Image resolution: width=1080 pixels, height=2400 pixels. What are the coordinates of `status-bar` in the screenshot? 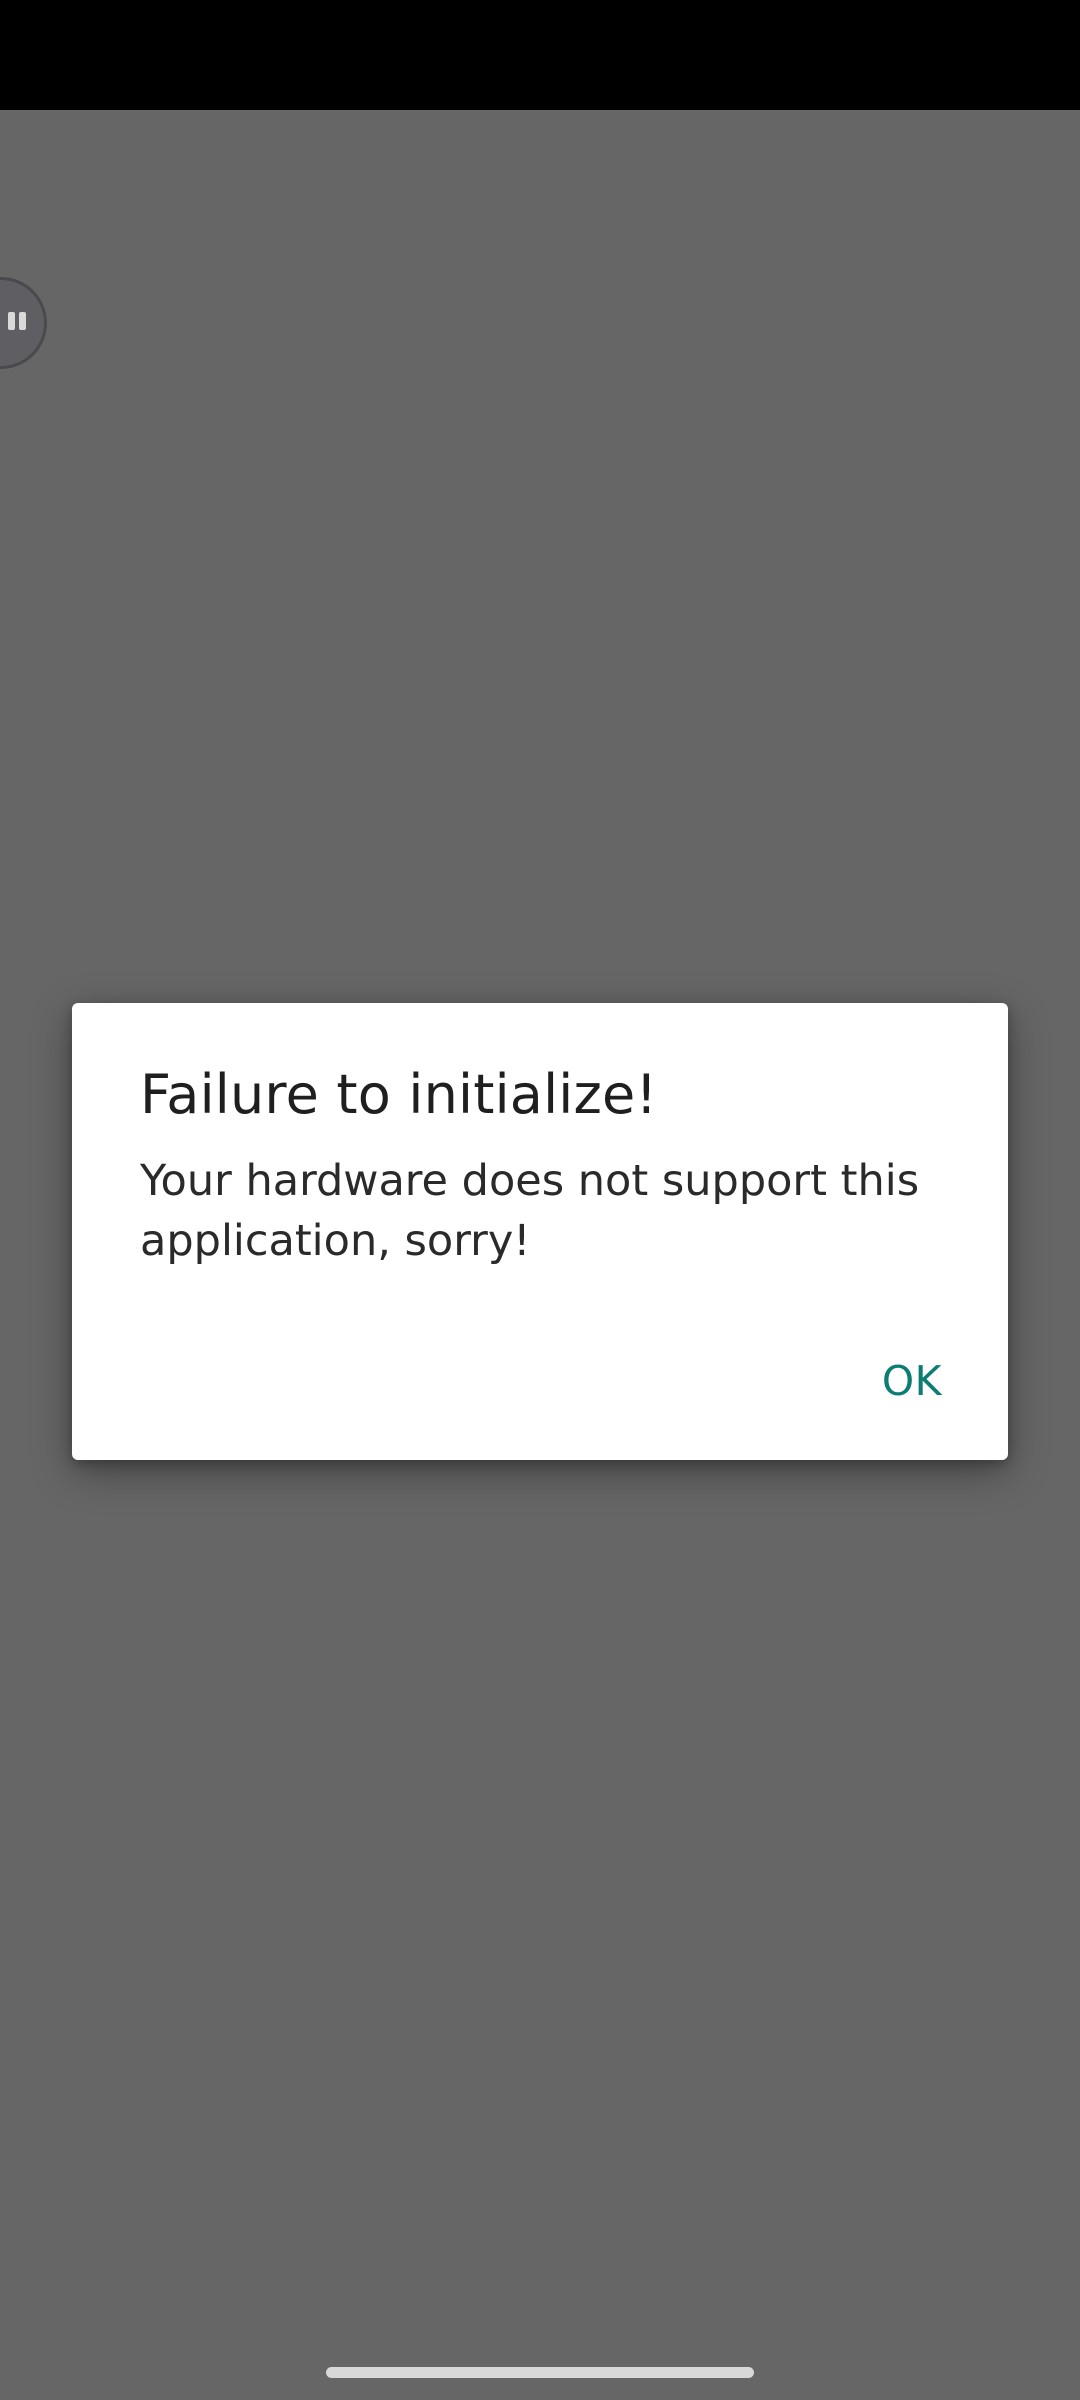 It's located at (540, 55).